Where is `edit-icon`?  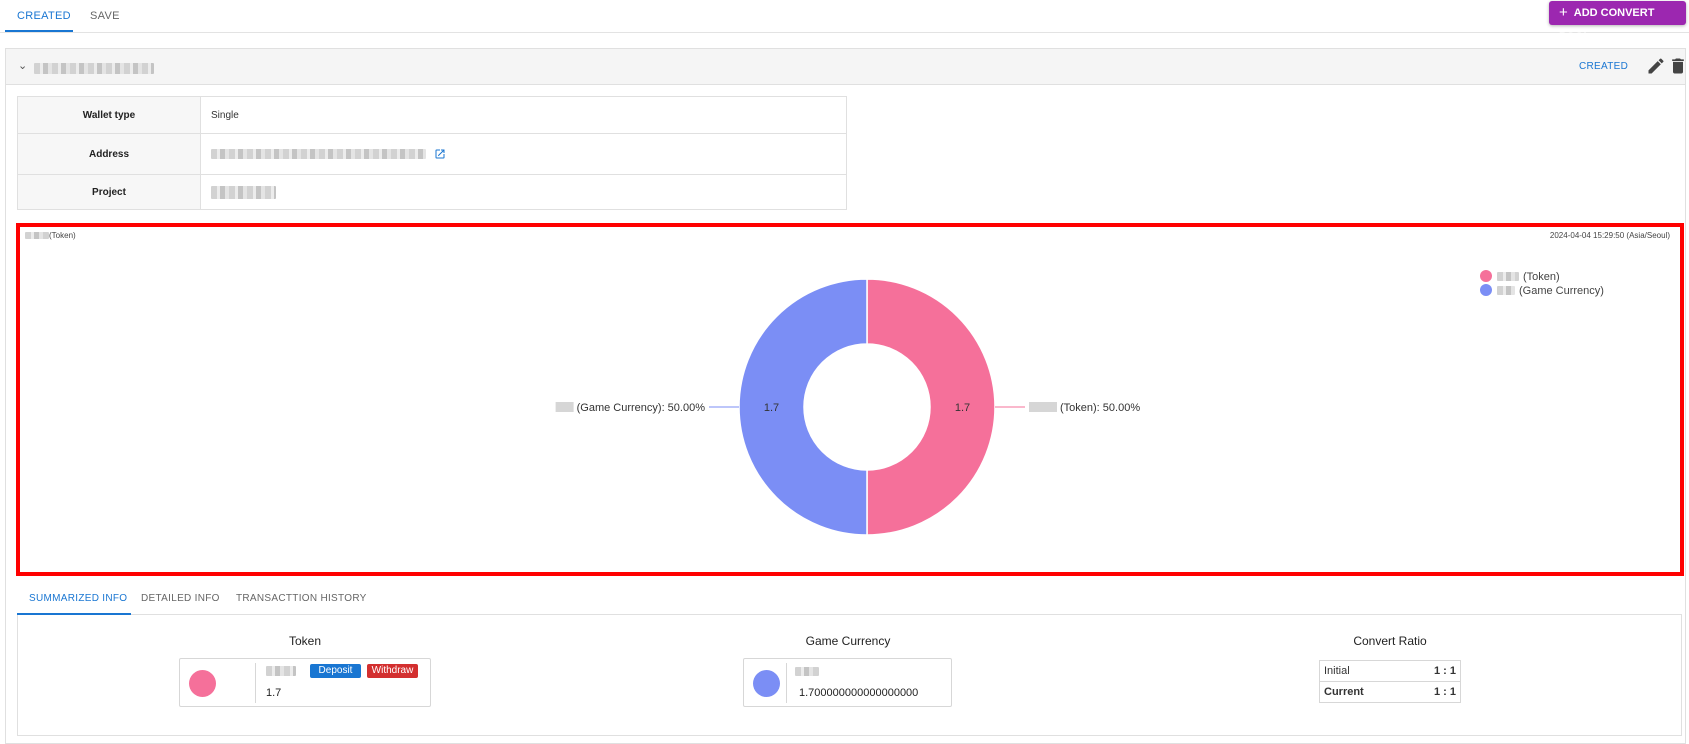 edit-icon is located at coordinates (1656, 66).